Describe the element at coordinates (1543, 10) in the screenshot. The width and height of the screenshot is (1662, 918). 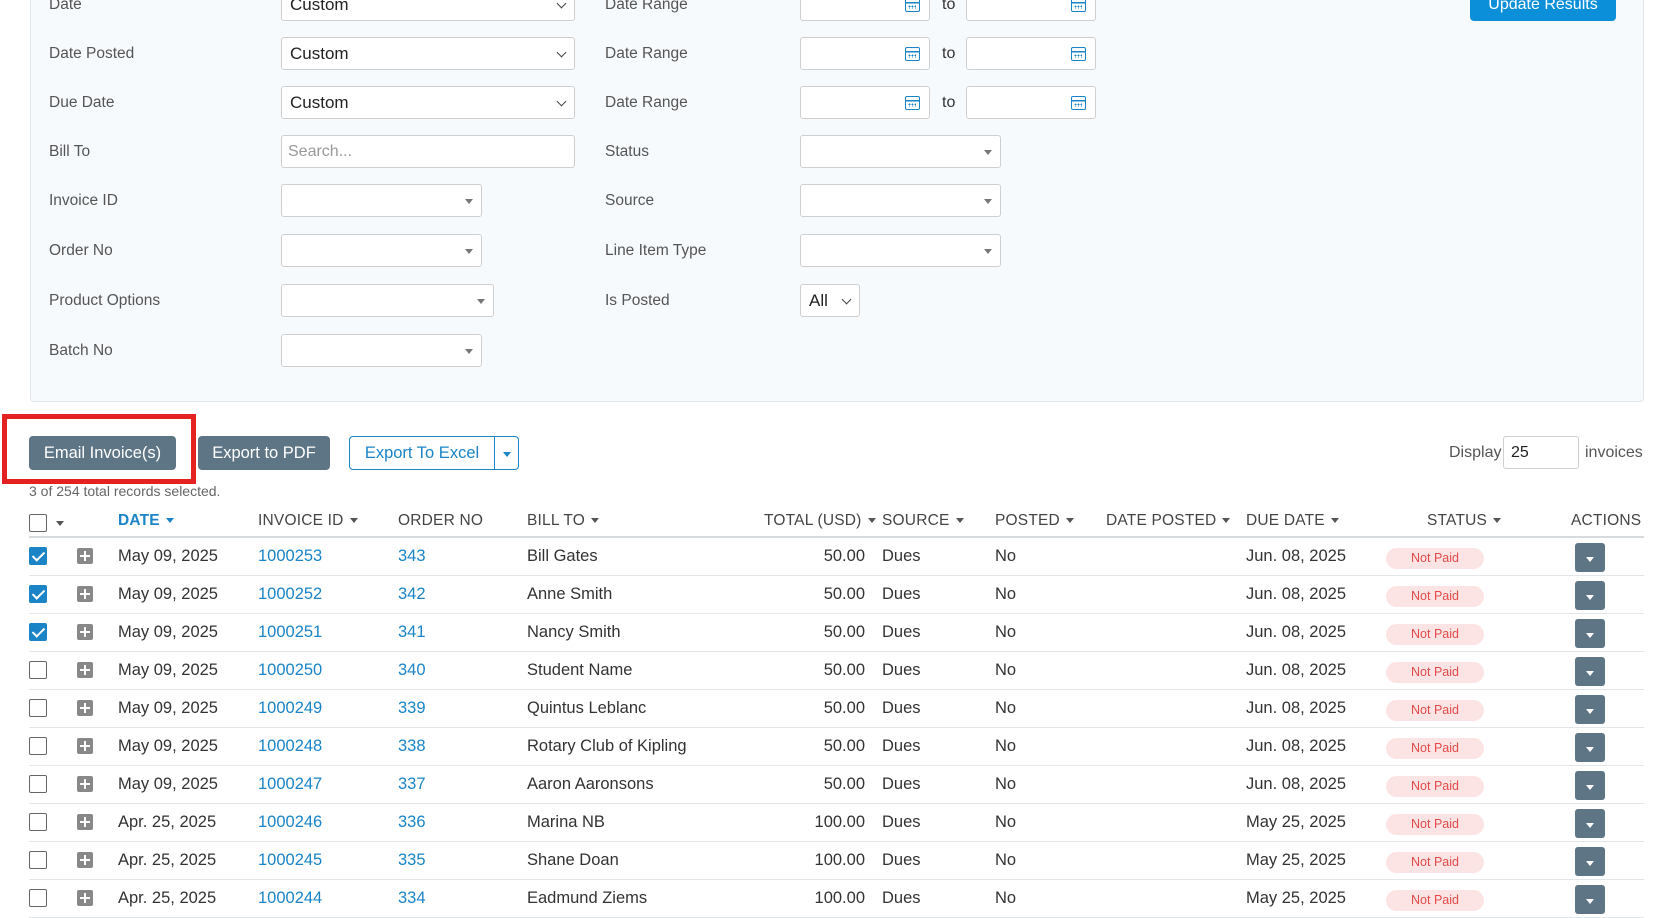
I see `update-results-button: Update Results` at that location.